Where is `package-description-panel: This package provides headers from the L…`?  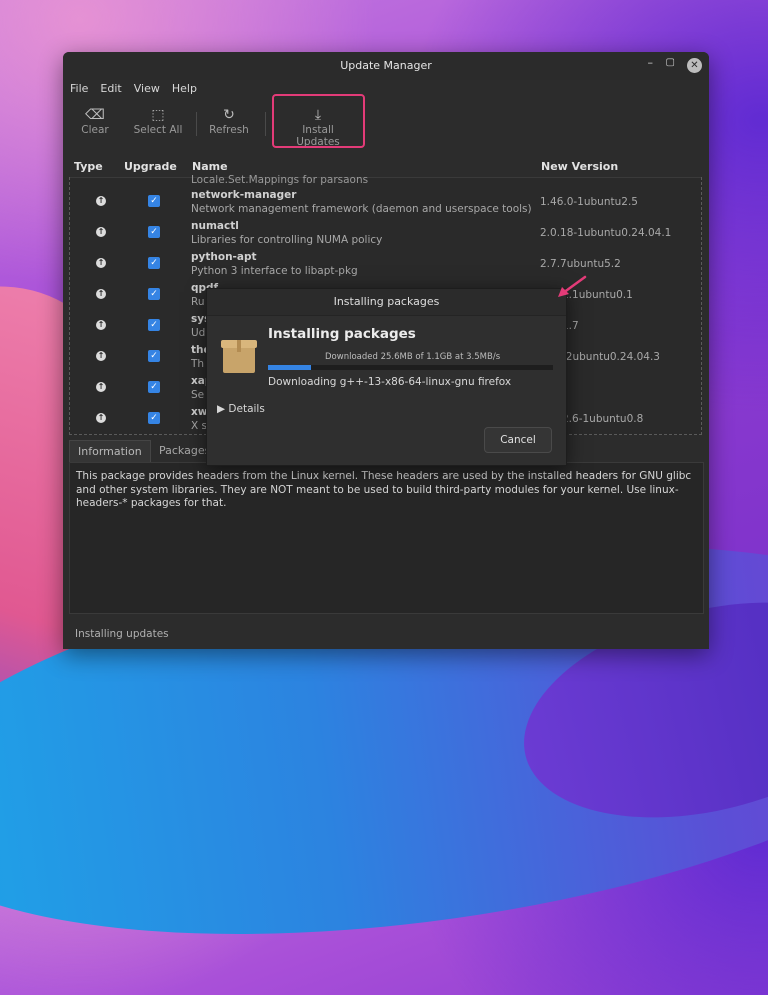
package-description-panel: This package provides headers from the L… is located at coordinates (386, 538).